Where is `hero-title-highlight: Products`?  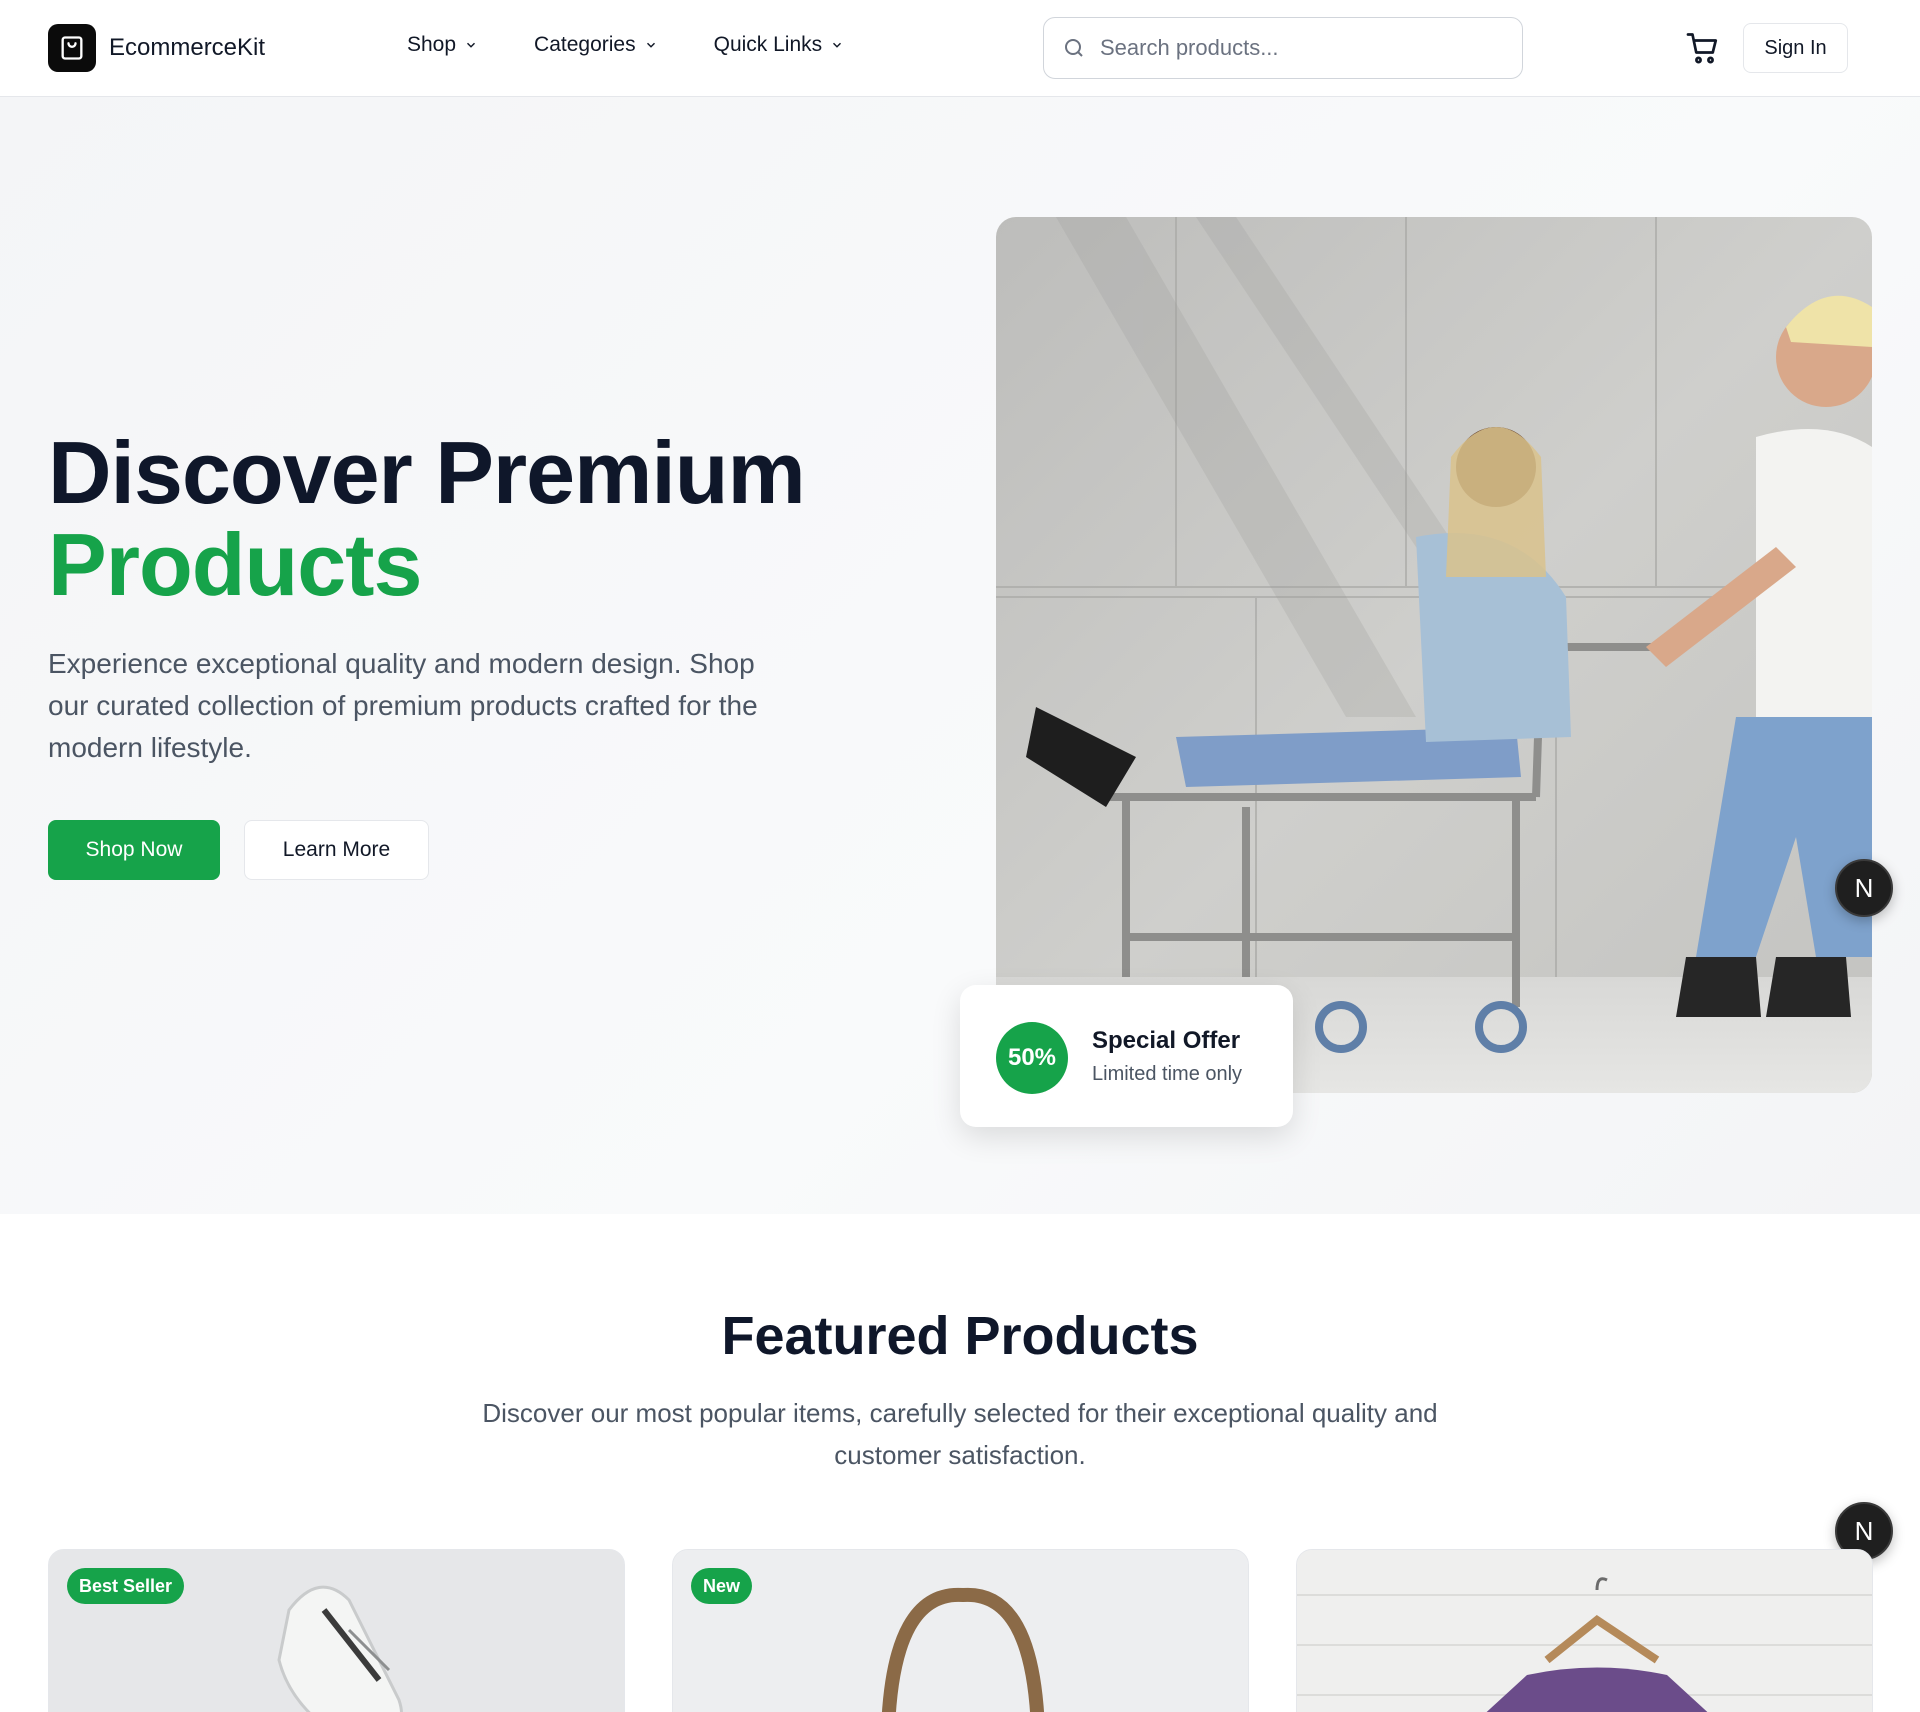 hero-title-highlight: Products is located at coordinates (235, 564).